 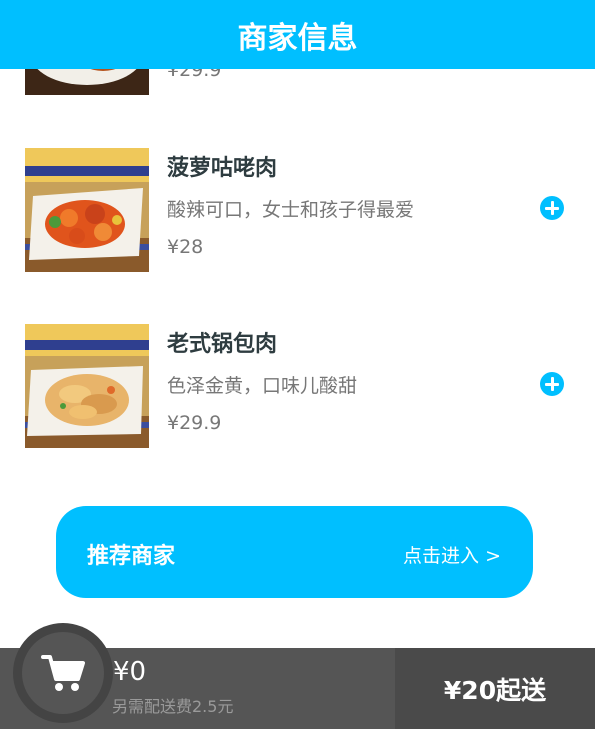 What do you see at coordinates (173, 706) in the screenshot?
I see `delivery-fee-note: 另需配送费2.5元` at bounding box center [173, 706].